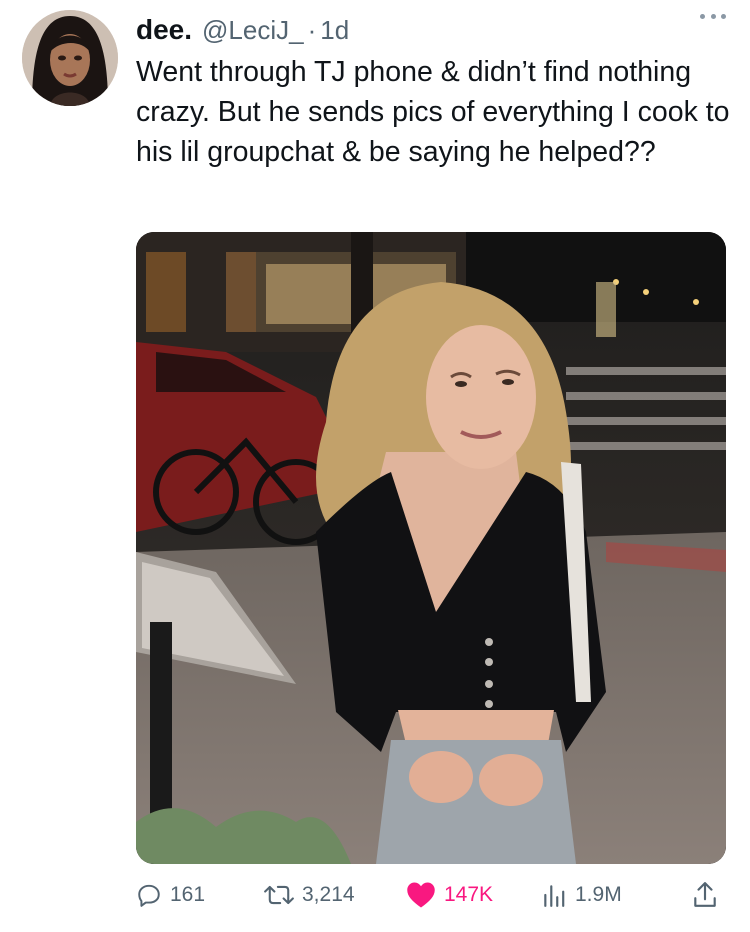  I want to click on avatar, so click(70, 58).